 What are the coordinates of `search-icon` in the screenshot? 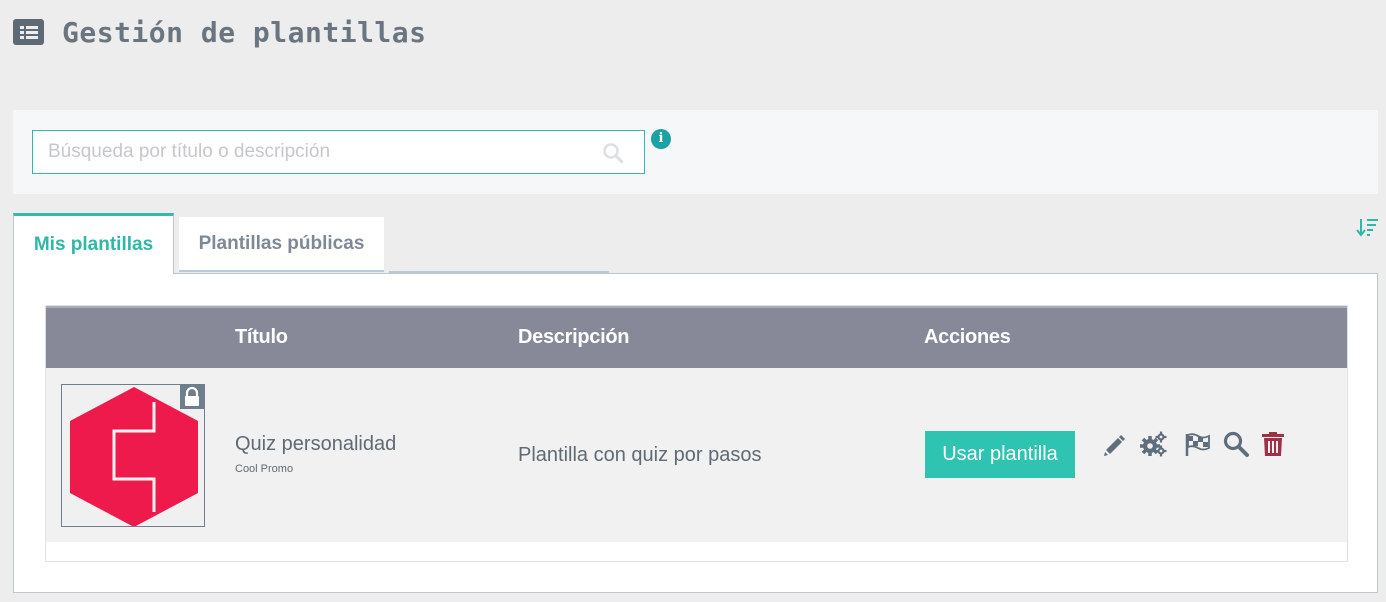 It's located at (613, 153).